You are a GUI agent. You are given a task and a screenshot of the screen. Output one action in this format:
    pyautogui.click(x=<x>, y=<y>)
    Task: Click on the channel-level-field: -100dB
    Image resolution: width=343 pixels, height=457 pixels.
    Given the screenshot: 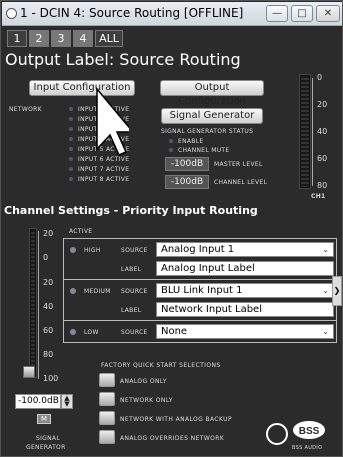 What is the action you would take?
    pyautogui.click(x=187, y=182)
    